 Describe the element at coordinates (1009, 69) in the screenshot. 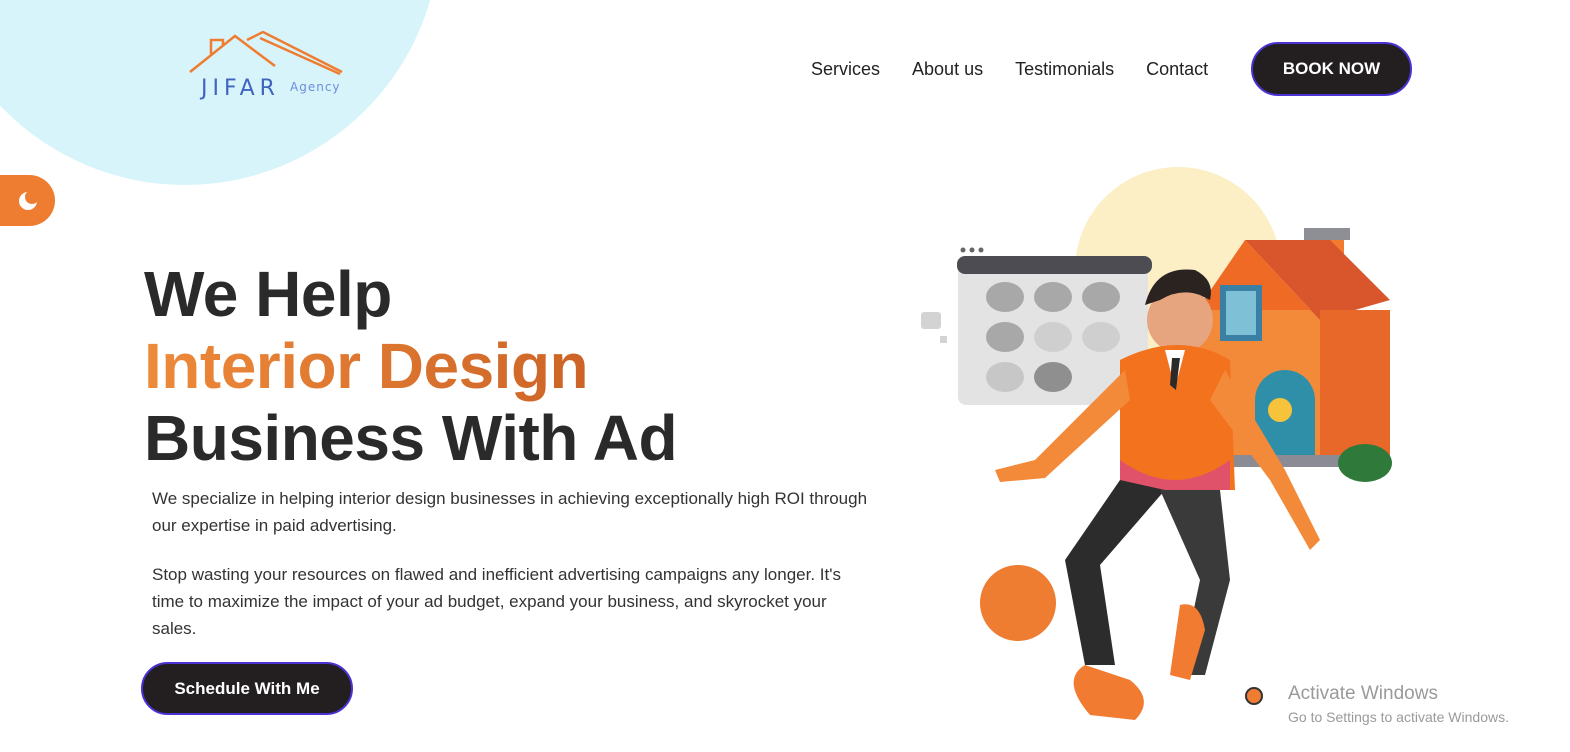

I see `main-nav: Services About us Testimonials Contact` at that location.